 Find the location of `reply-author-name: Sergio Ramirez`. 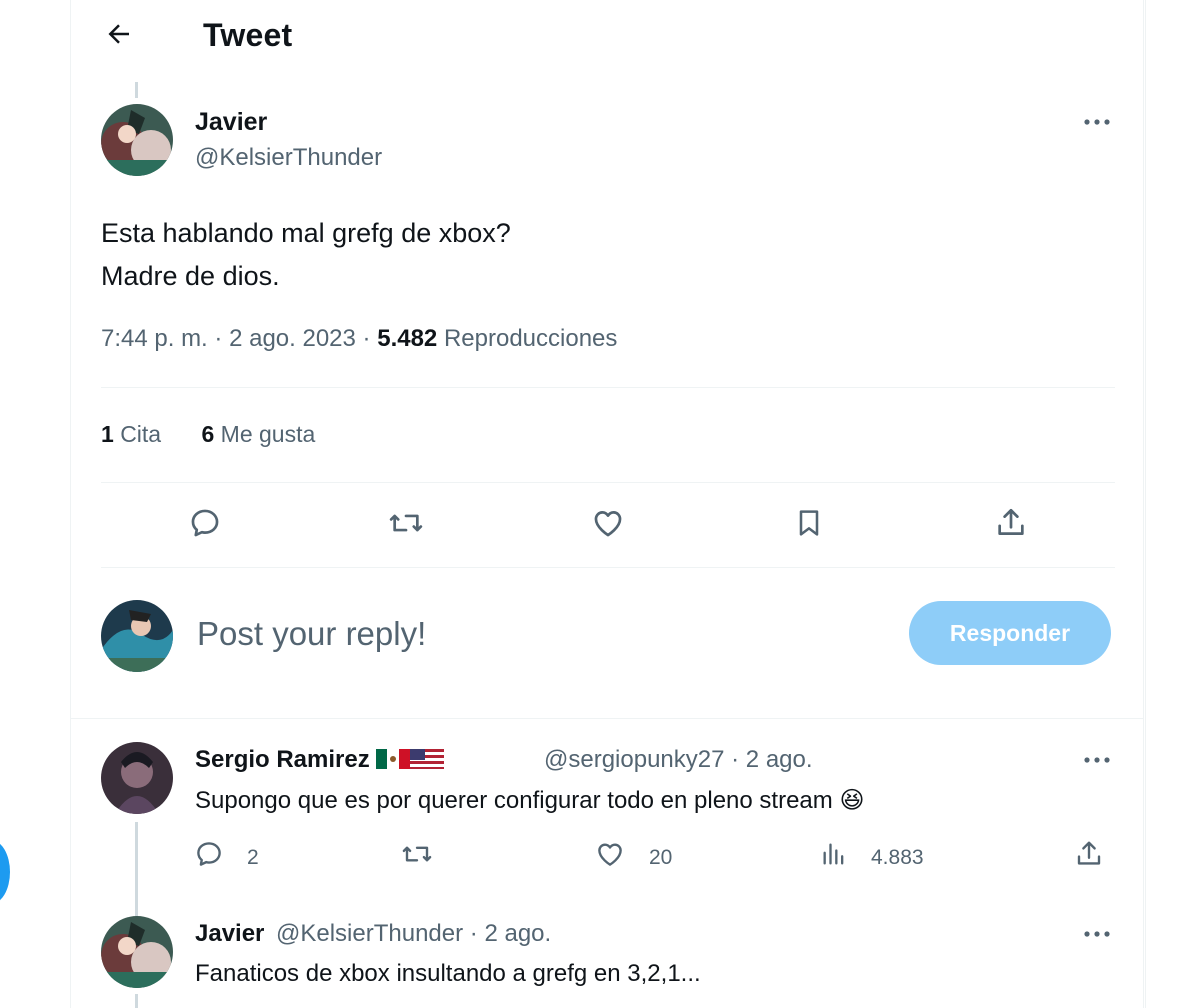

reply-author-name: Sergio Ramirez is located at coordinates (320, 760).